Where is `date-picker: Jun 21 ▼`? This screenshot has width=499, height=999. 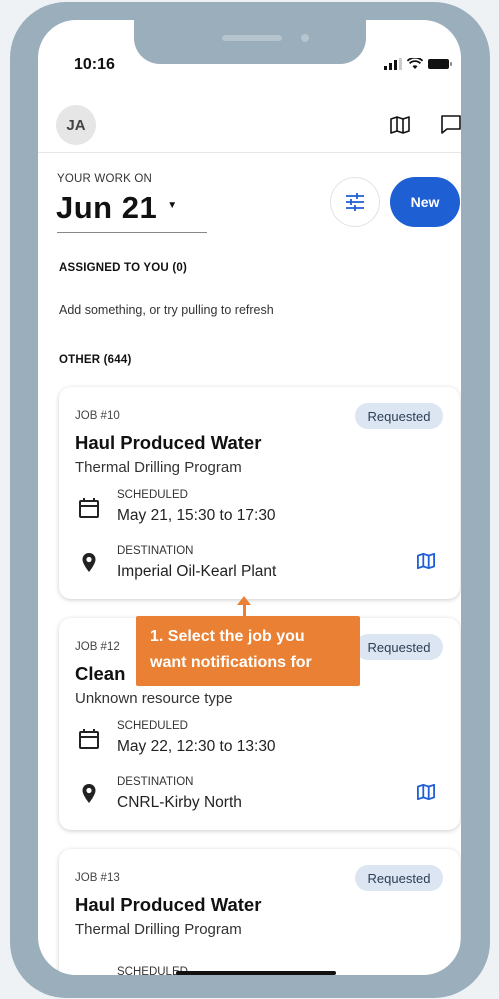 date-picker: Jun 21 ▼ is located at coordinates (116, 208).